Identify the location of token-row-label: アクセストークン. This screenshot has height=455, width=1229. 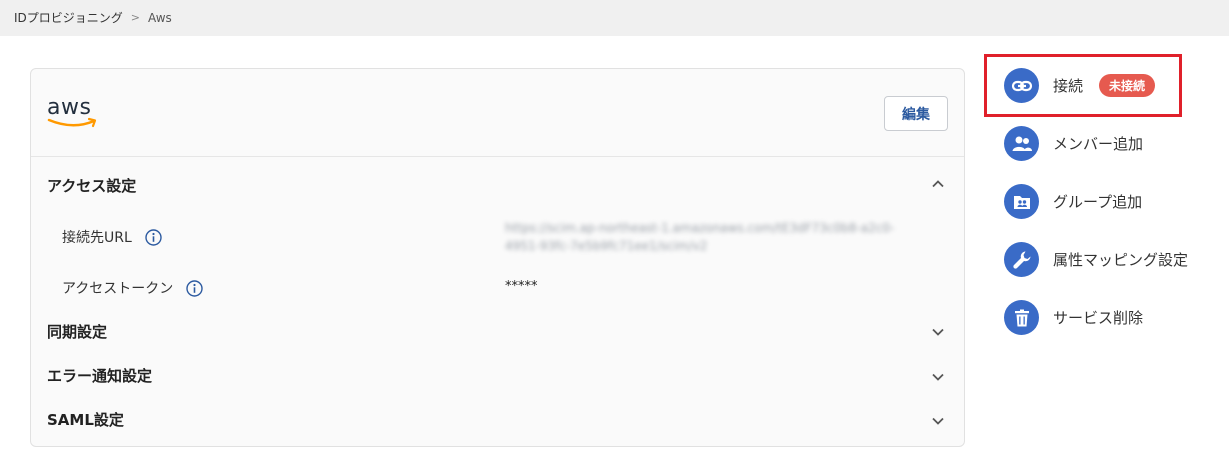
(133, 288).